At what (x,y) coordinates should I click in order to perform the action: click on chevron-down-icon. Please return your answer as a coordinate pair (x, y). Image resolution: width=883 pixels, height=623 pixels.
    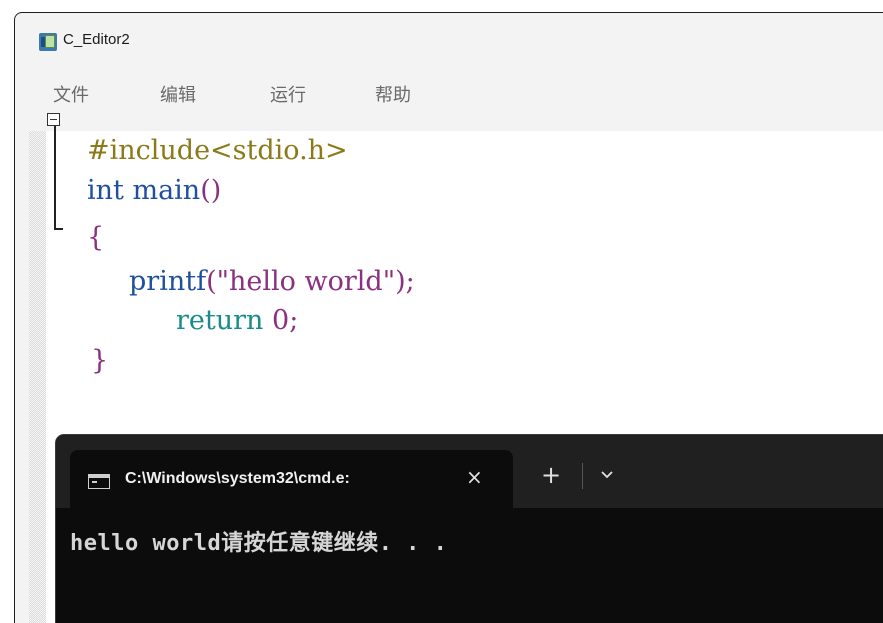
    Looking at the image, I should click on (607, 474).